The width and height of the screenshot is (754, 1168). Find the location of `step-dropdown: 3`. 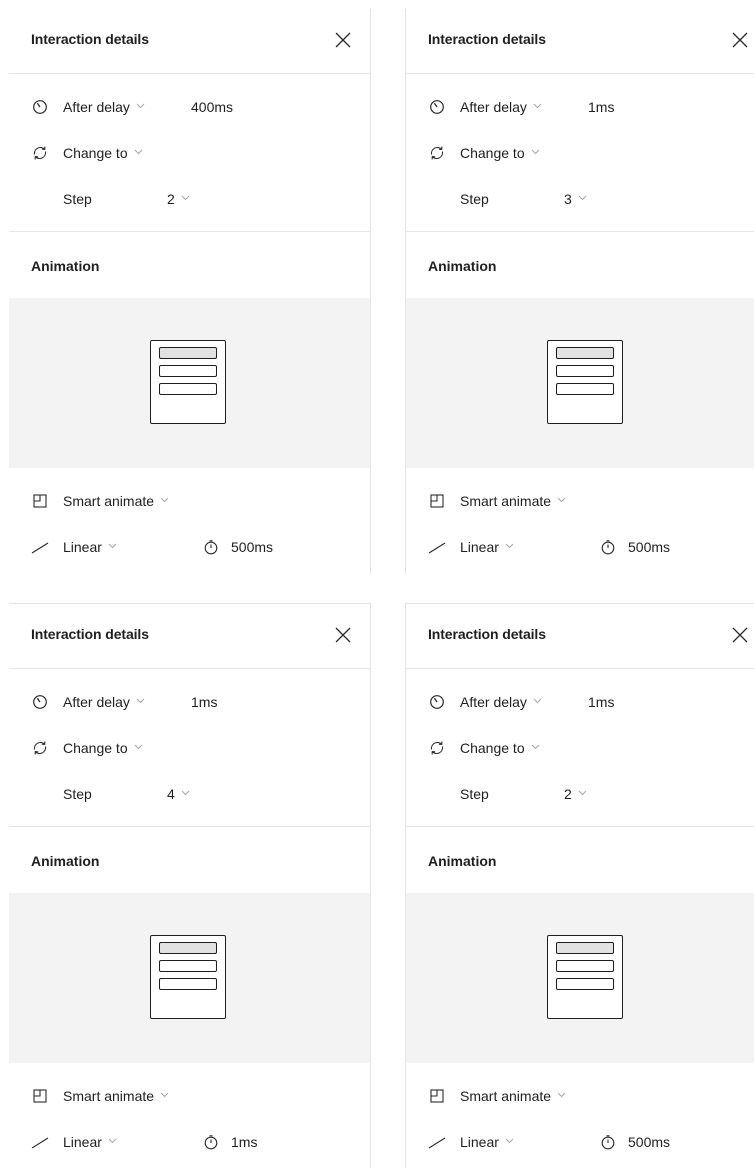

step-dropdown: 3 is located at coordinates (575, 199).